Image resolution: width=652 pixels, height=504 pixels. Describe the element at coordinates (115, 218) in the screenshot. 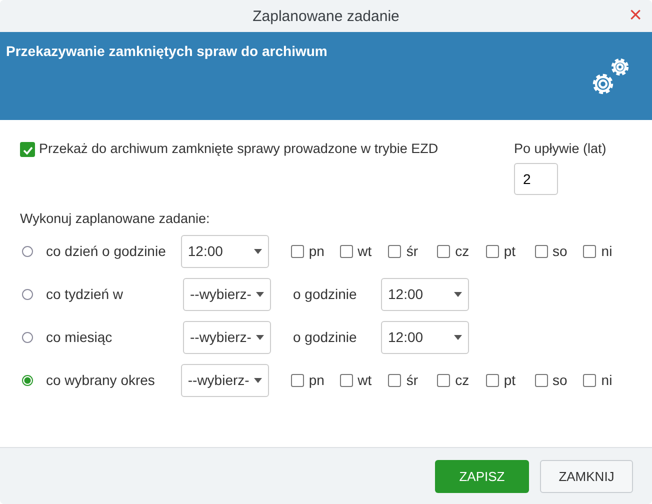

I see `section-label: Wykonuj zaplanowane zadanie:` at that location.